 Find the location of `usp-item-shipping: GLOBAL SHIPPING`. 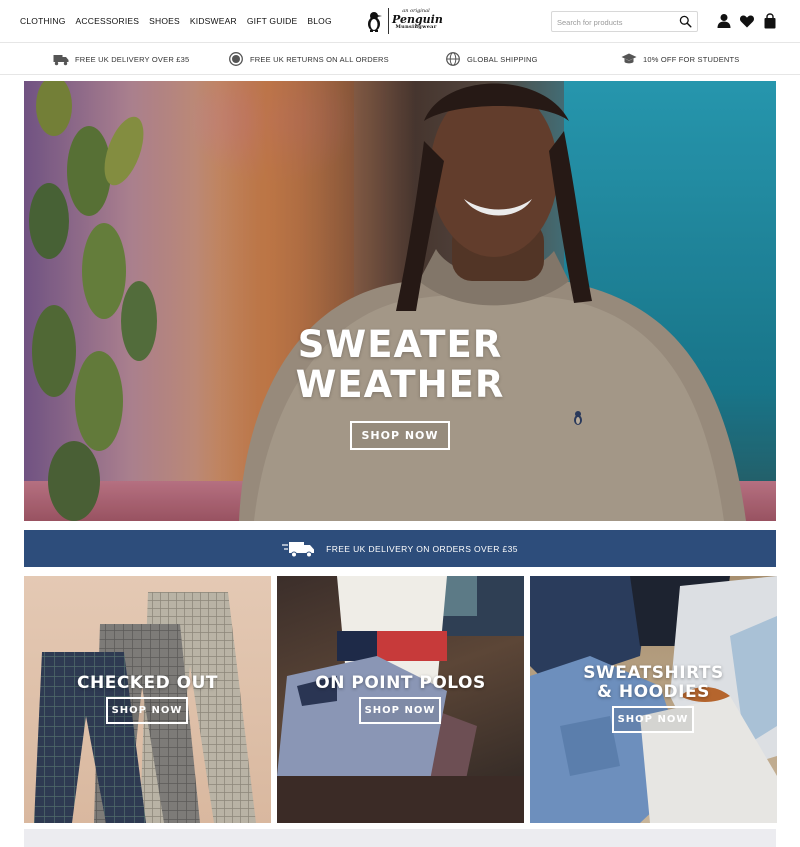

usp-item-shipping: GLOBAL SHIPPING is located at coordinates (491, 59).